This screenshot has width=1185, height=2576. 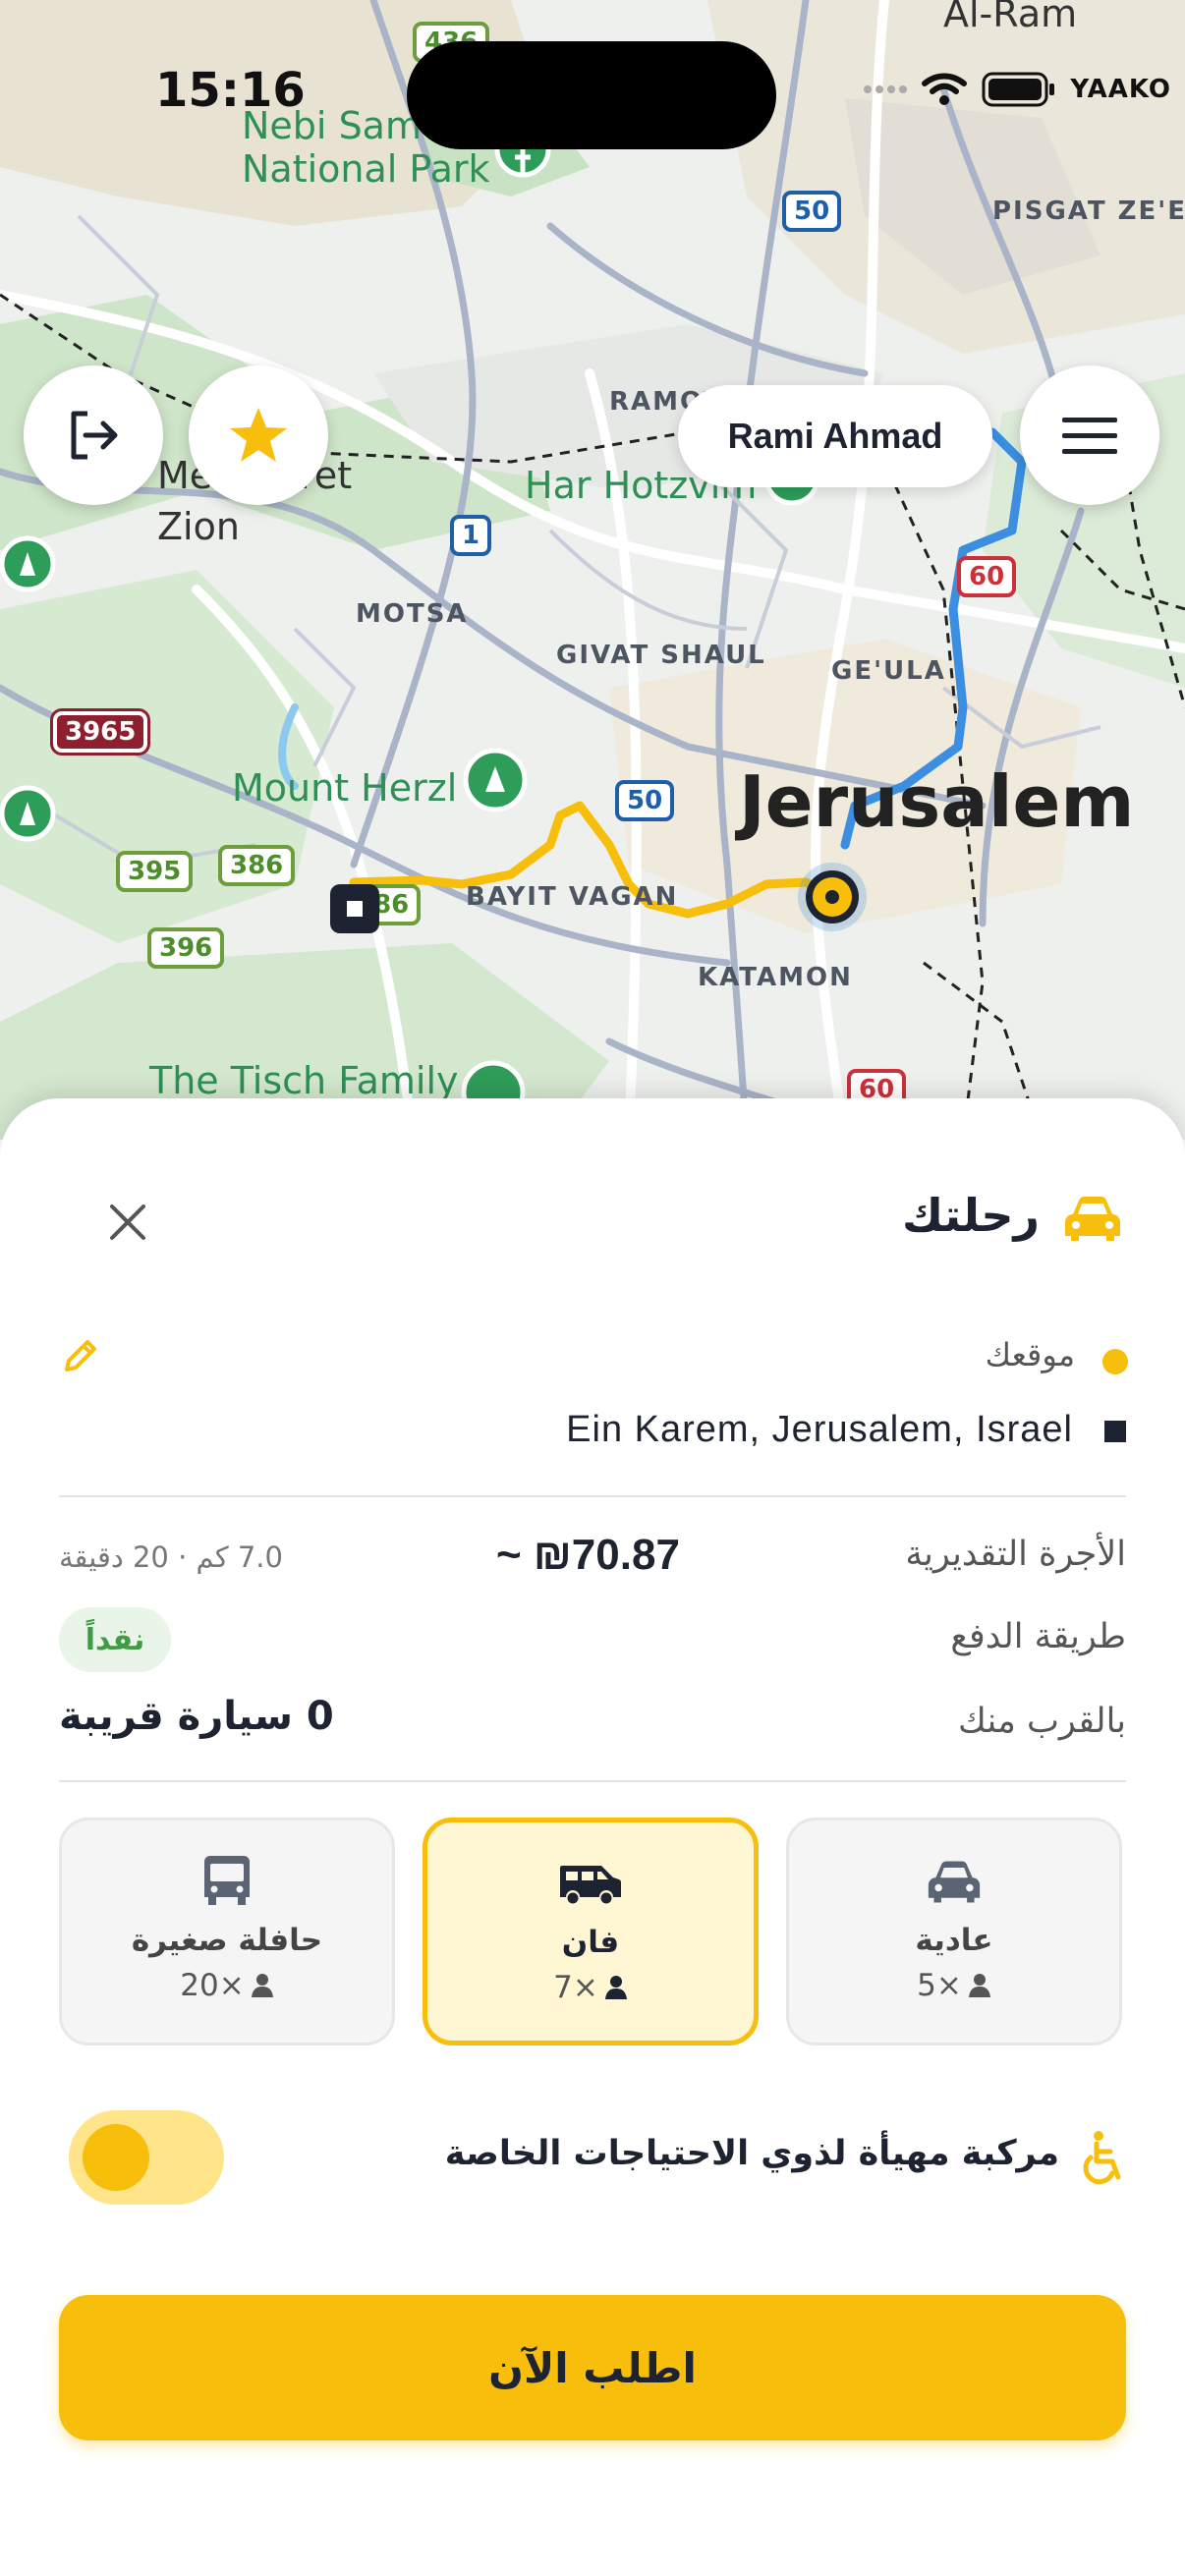 I want to click on map-label-pisgat-zeev: PISGAT ZE'EV, so click(x=1088, y=211).